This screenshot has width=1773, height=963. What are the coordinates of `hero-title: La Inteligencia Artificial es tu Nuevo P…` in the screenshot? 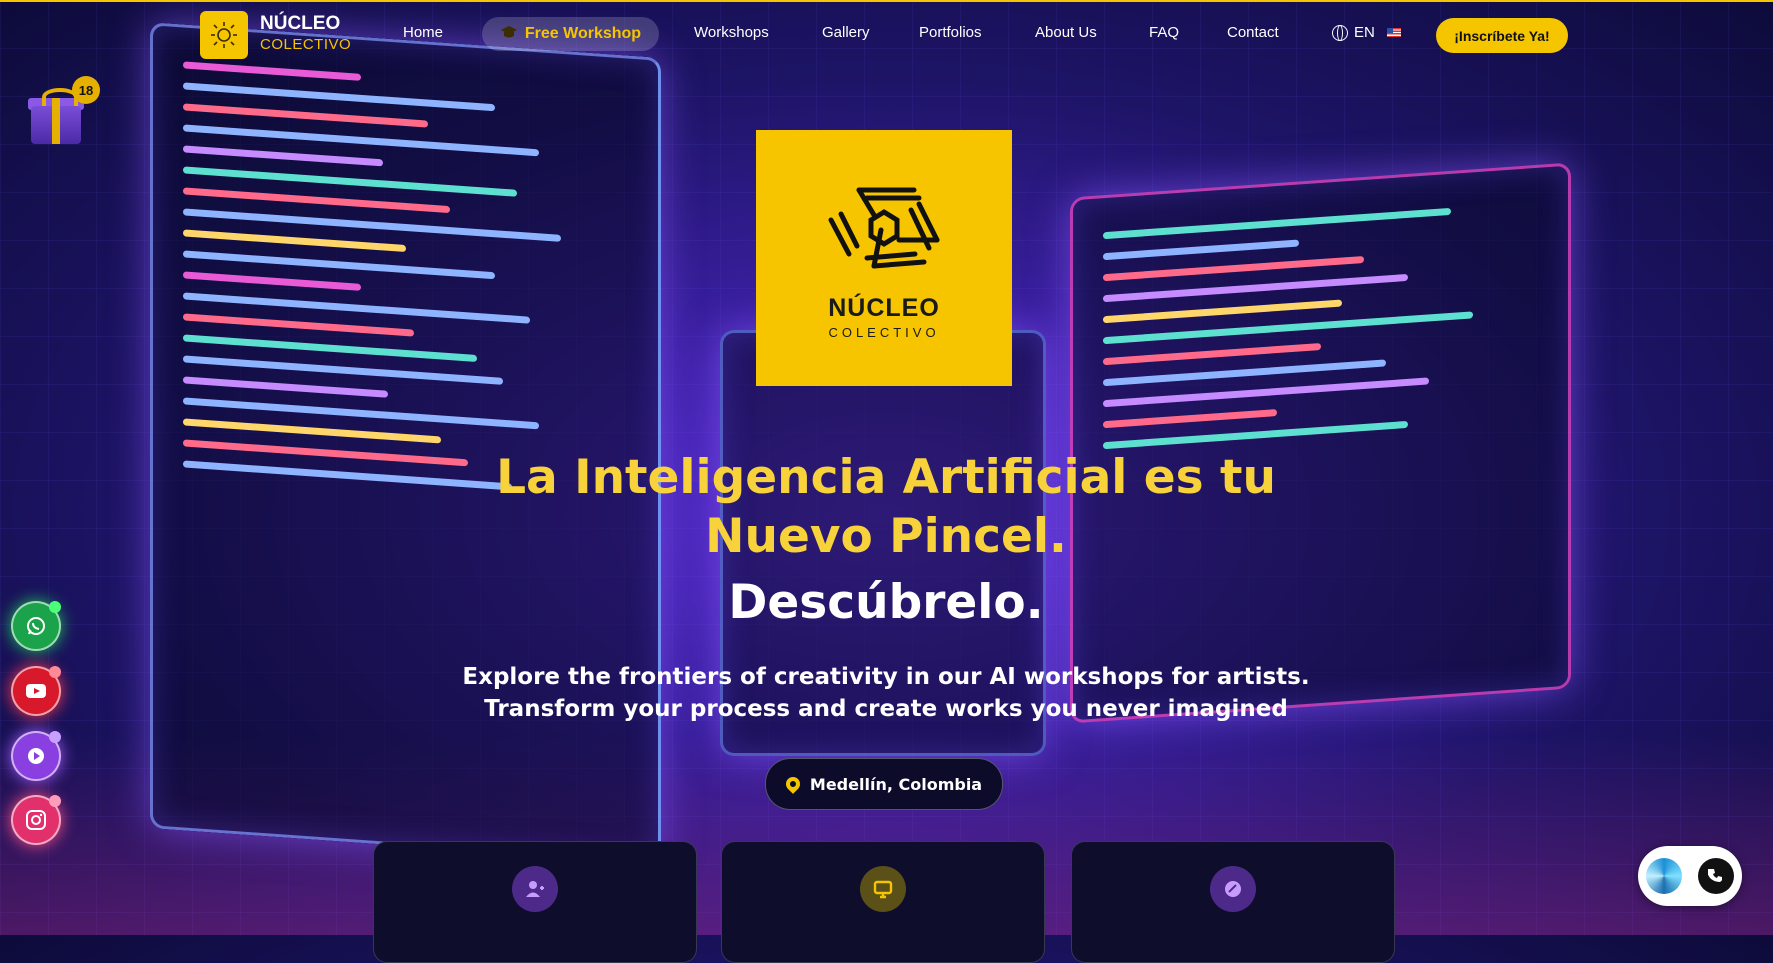 It's located at (886, 507).